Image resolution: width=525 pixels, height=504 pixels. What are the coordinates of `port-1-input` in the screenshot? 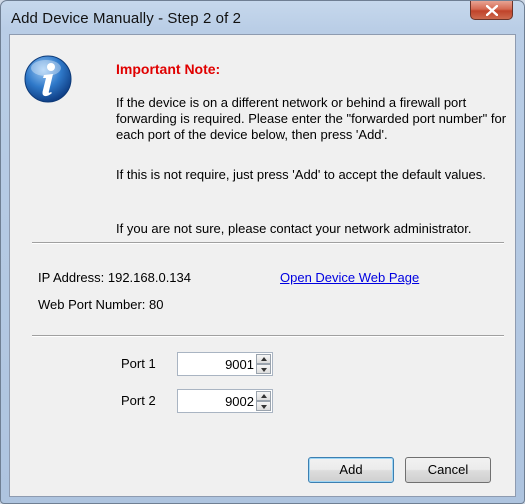 It's located at (218, 364).